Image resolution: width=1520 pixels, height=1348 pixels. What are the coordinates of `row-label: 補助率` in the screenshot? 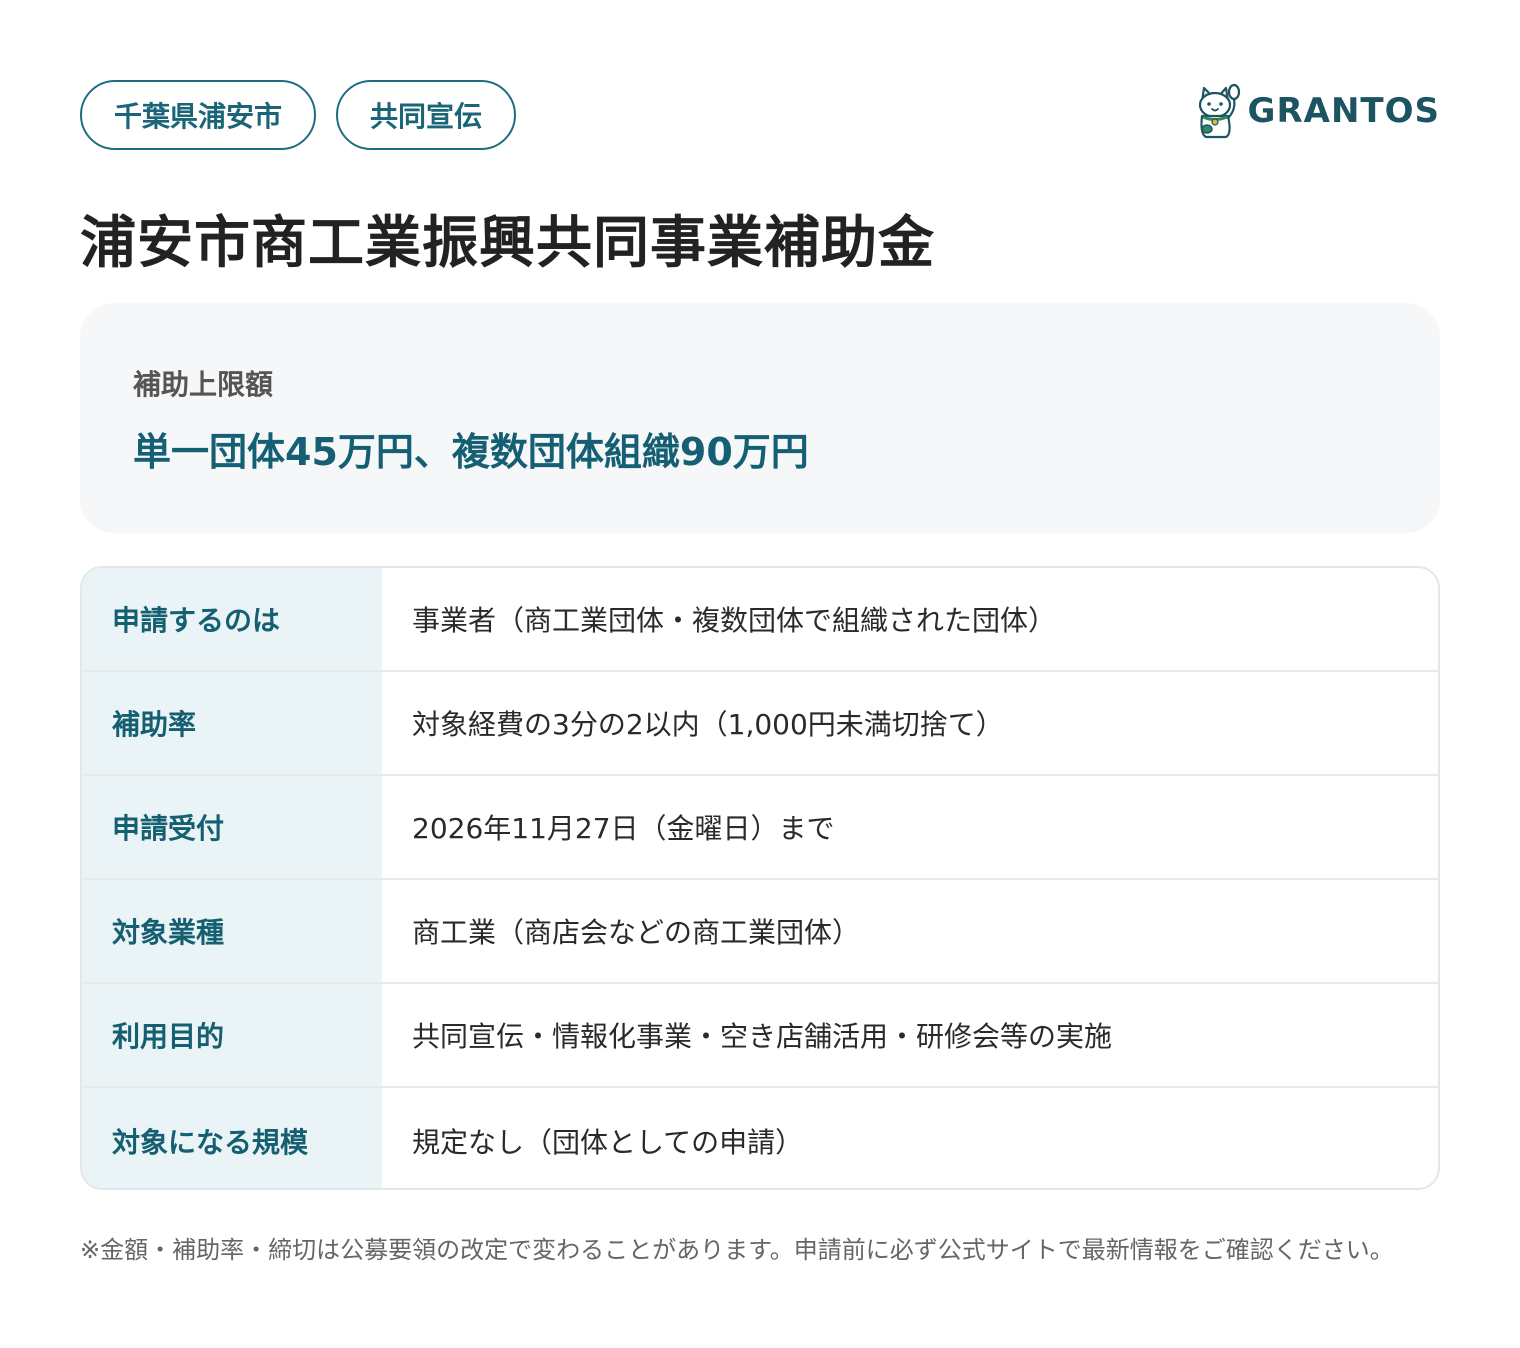 It's located at (232, 723).